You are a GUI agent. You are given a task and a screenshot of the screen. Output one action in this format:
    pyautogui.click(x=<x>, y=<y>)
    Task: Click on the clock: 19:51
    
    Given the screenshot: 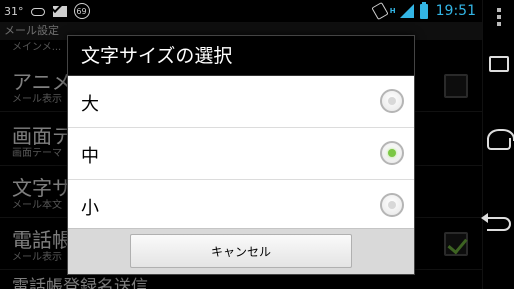 What is the action you would take?
    pyautogui.click(x=455, y=11)
    